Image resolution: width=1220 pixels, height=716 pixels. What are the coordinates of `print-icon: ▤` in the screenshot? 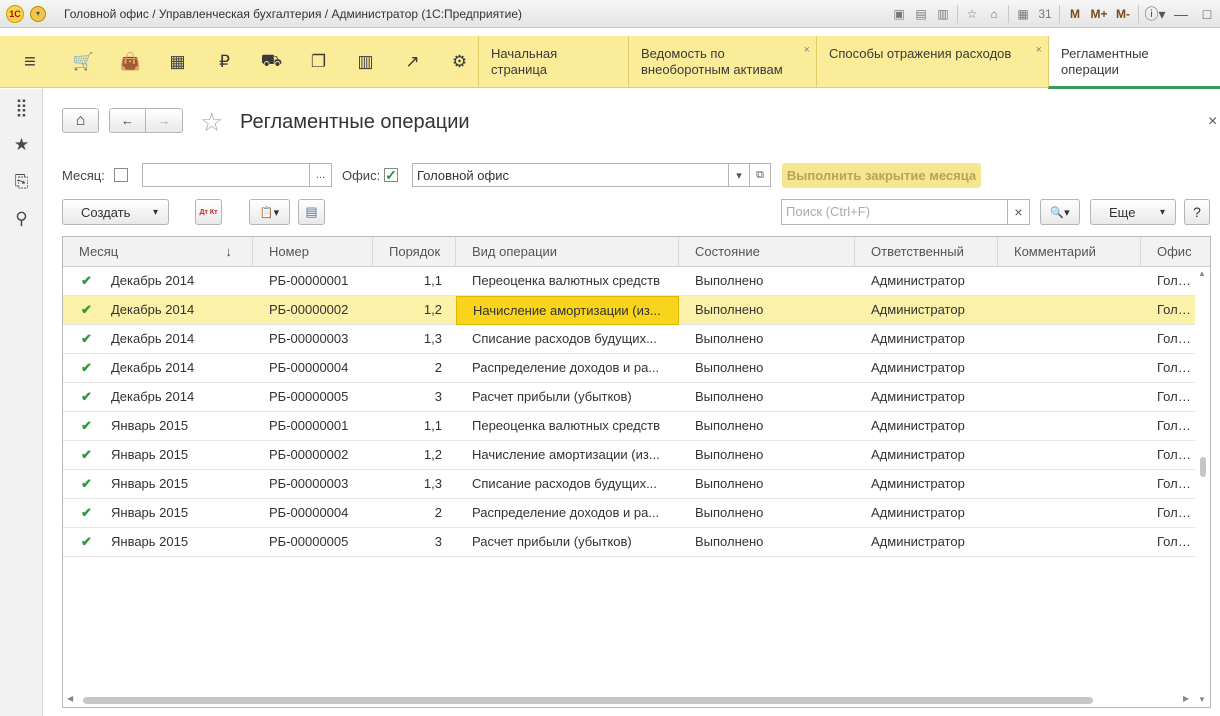 It's located at (921, 14).